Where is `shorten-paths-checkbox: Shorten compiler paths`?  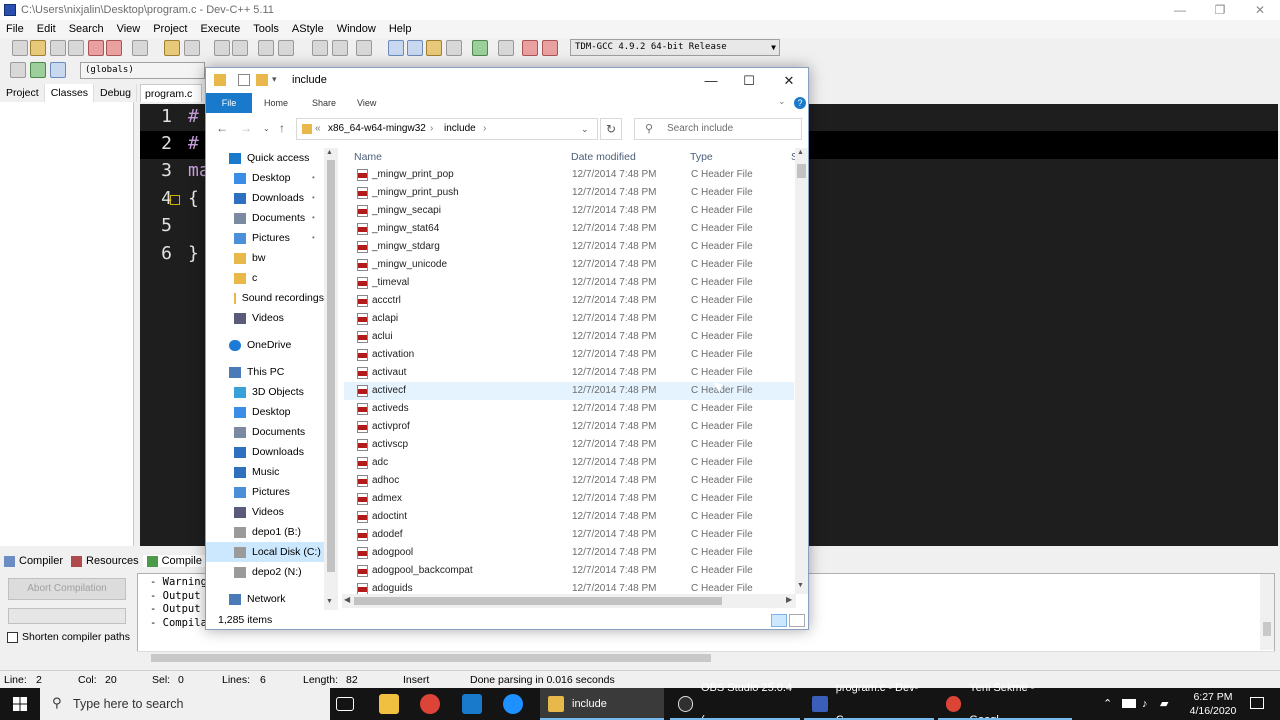
shorten-paths-checkbox: Shorten compiler paths is located at coordinates (68, 637).